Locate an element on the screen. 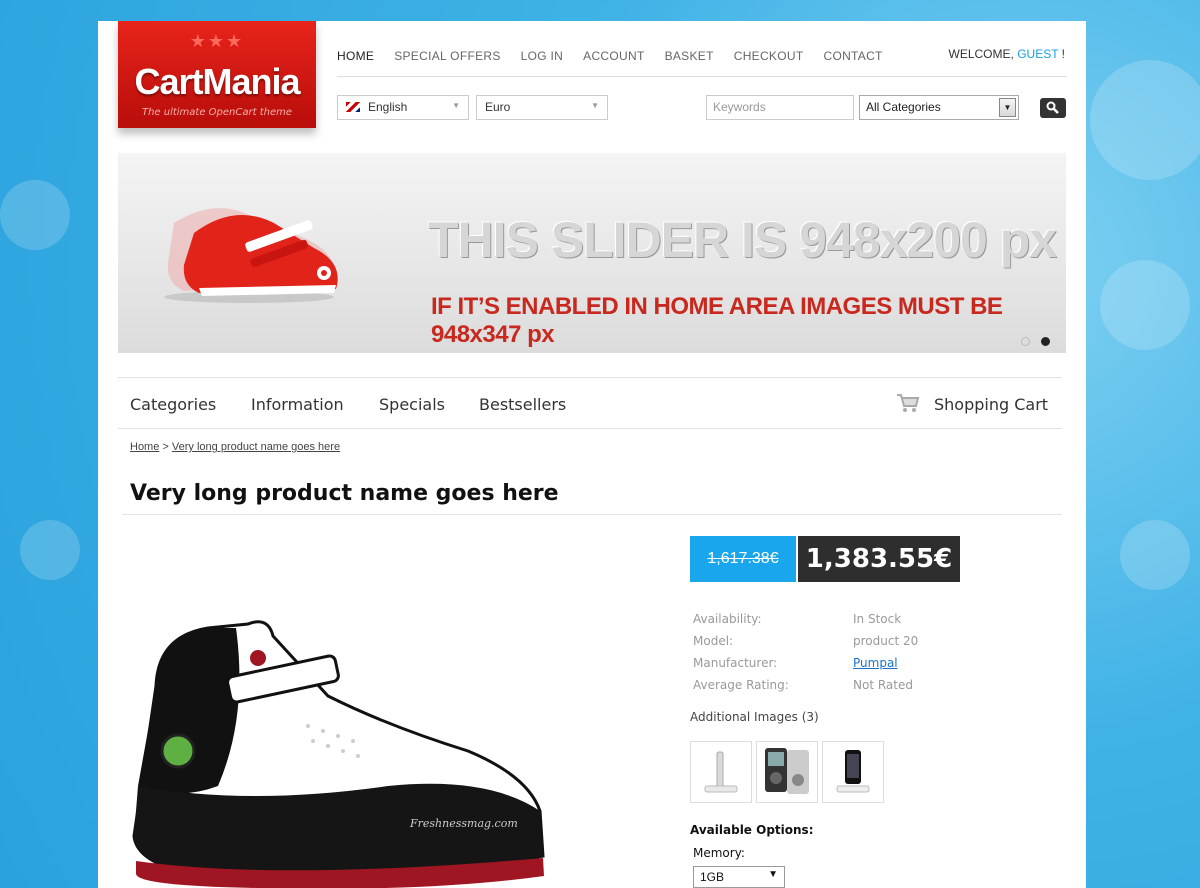 The height and width of the screenshot is (888, 1200). breadcrumb: Home > Very long product name goes here is located at coordinates (235, 447).